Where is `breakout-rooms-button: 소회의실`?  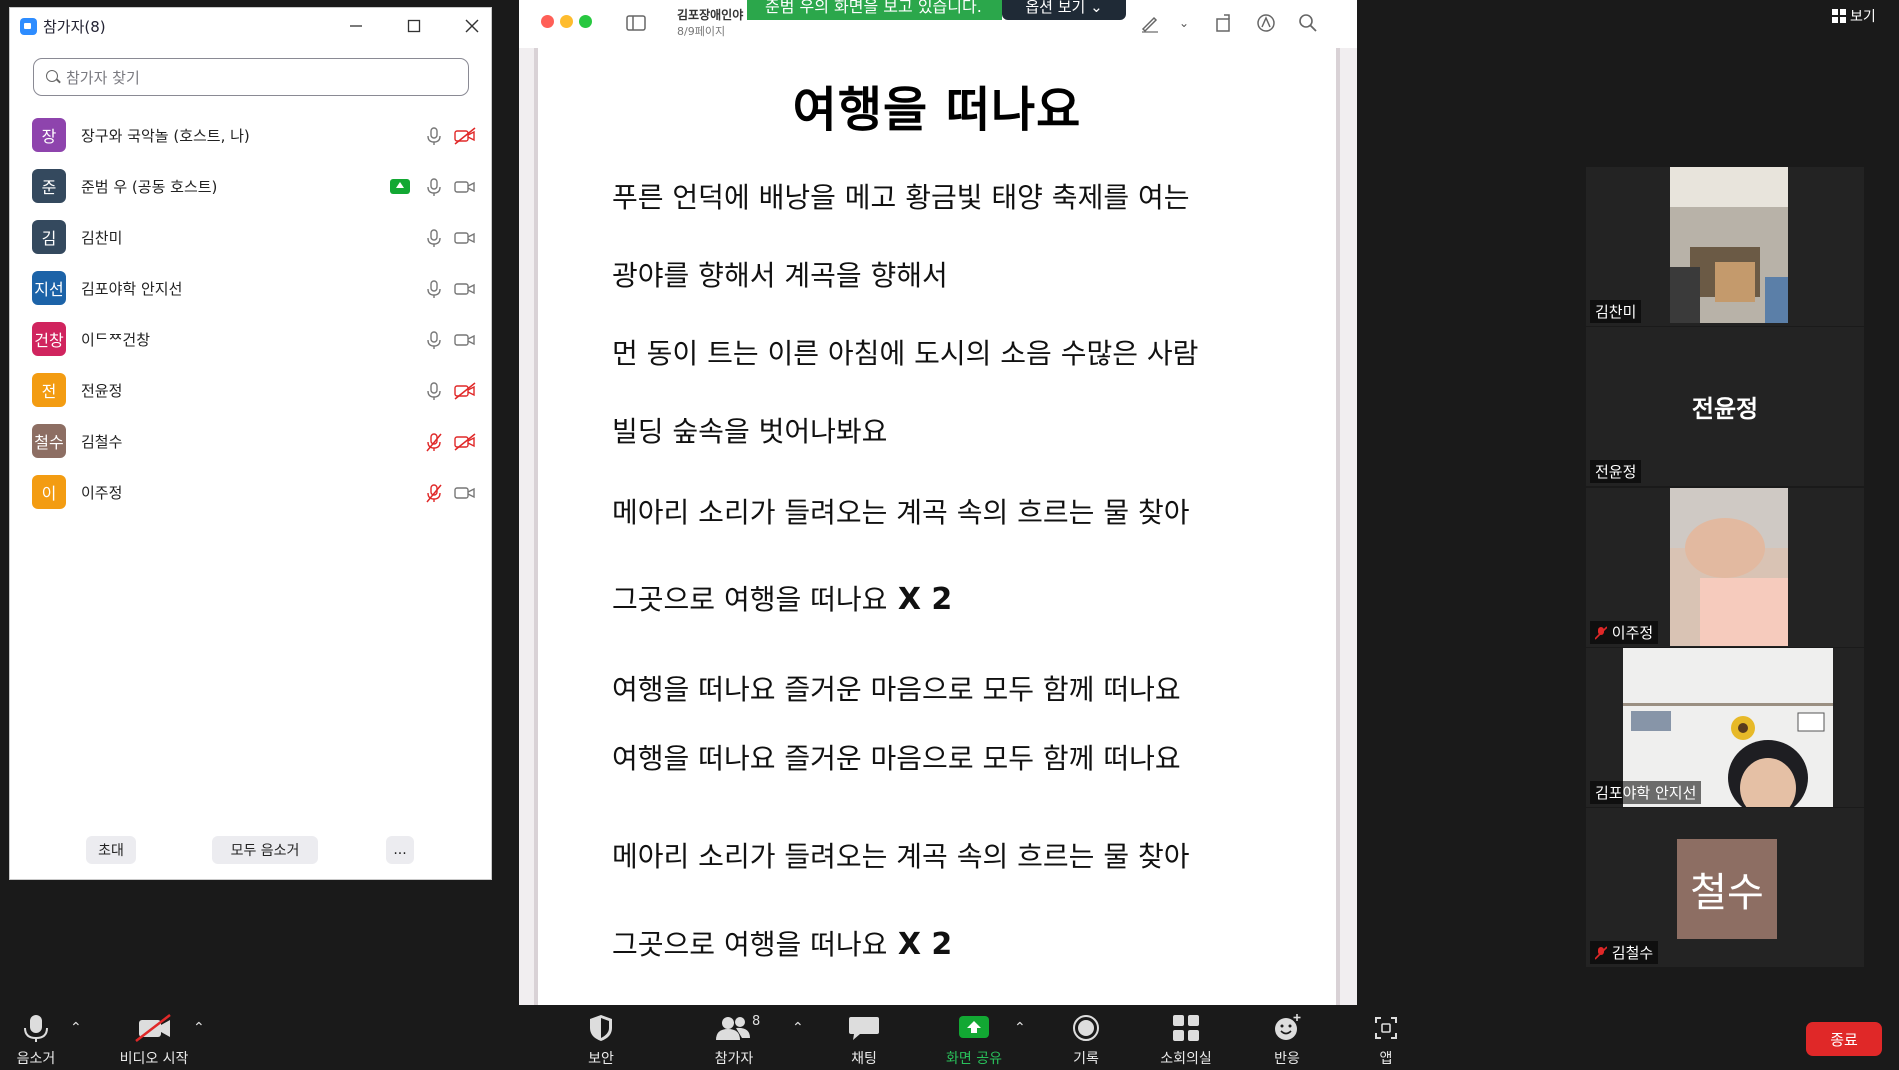 breakout-rooms-button: 소회의실 is located at coordinates (1186, 1037).